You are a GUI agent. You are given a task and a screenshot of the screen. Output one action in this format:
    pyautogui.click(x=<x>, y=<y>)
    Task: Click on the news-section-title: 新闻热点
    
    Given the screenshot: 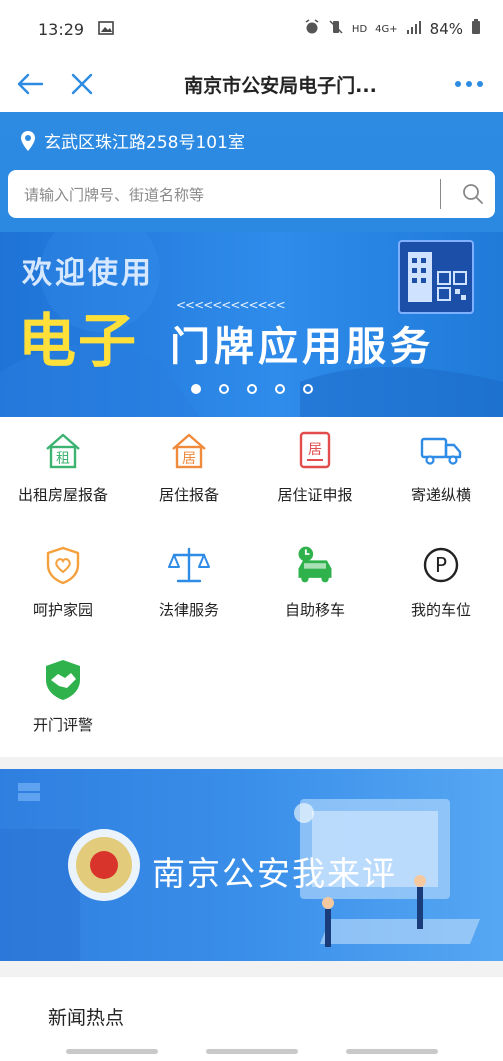 What is the action you would take?
    pyautogui.click(x=86, y=1018)
    